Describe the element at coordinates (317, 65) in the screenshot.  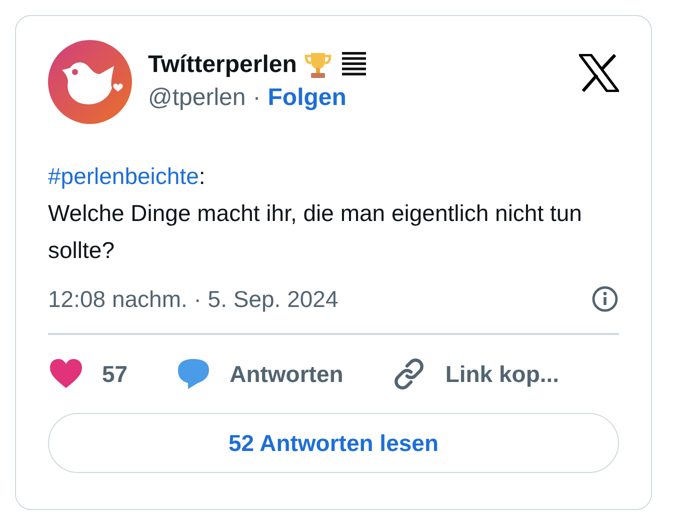
I see `trophy-icon` at that location.